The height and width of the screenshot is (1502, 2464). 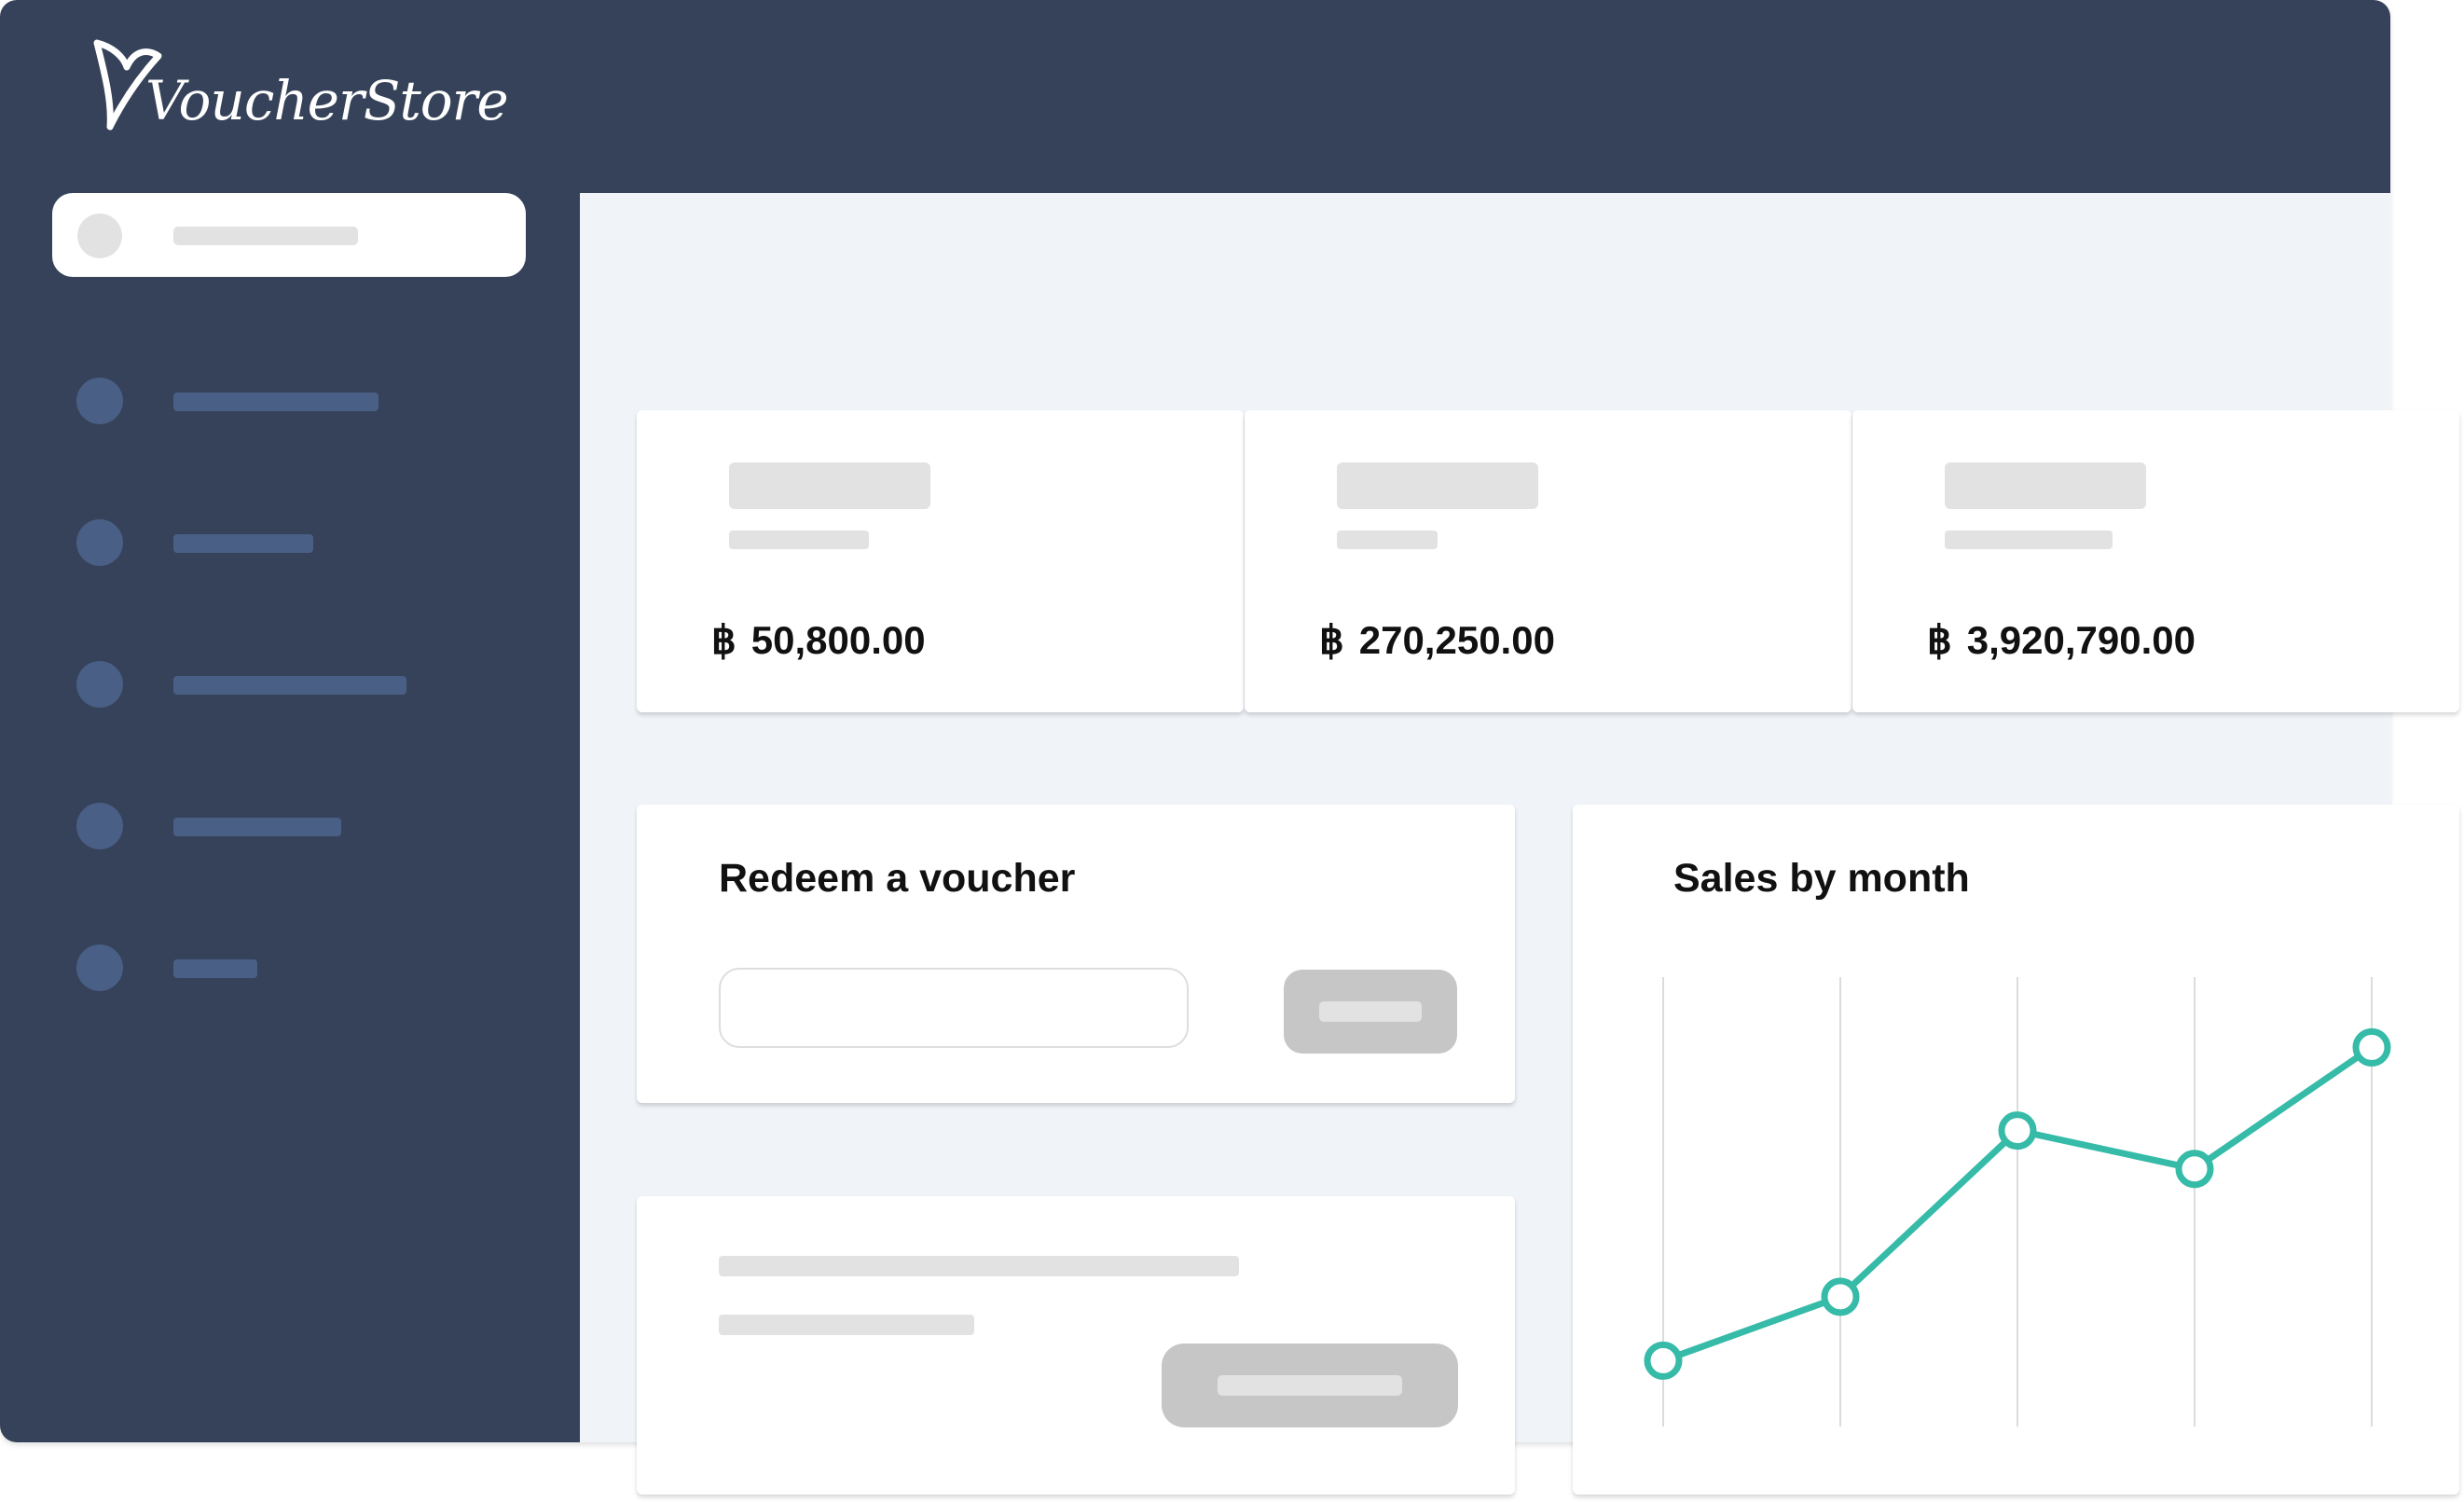 I want to click on stat-card-2: ฿ 270,250.00, so click(x=1548, y=561).